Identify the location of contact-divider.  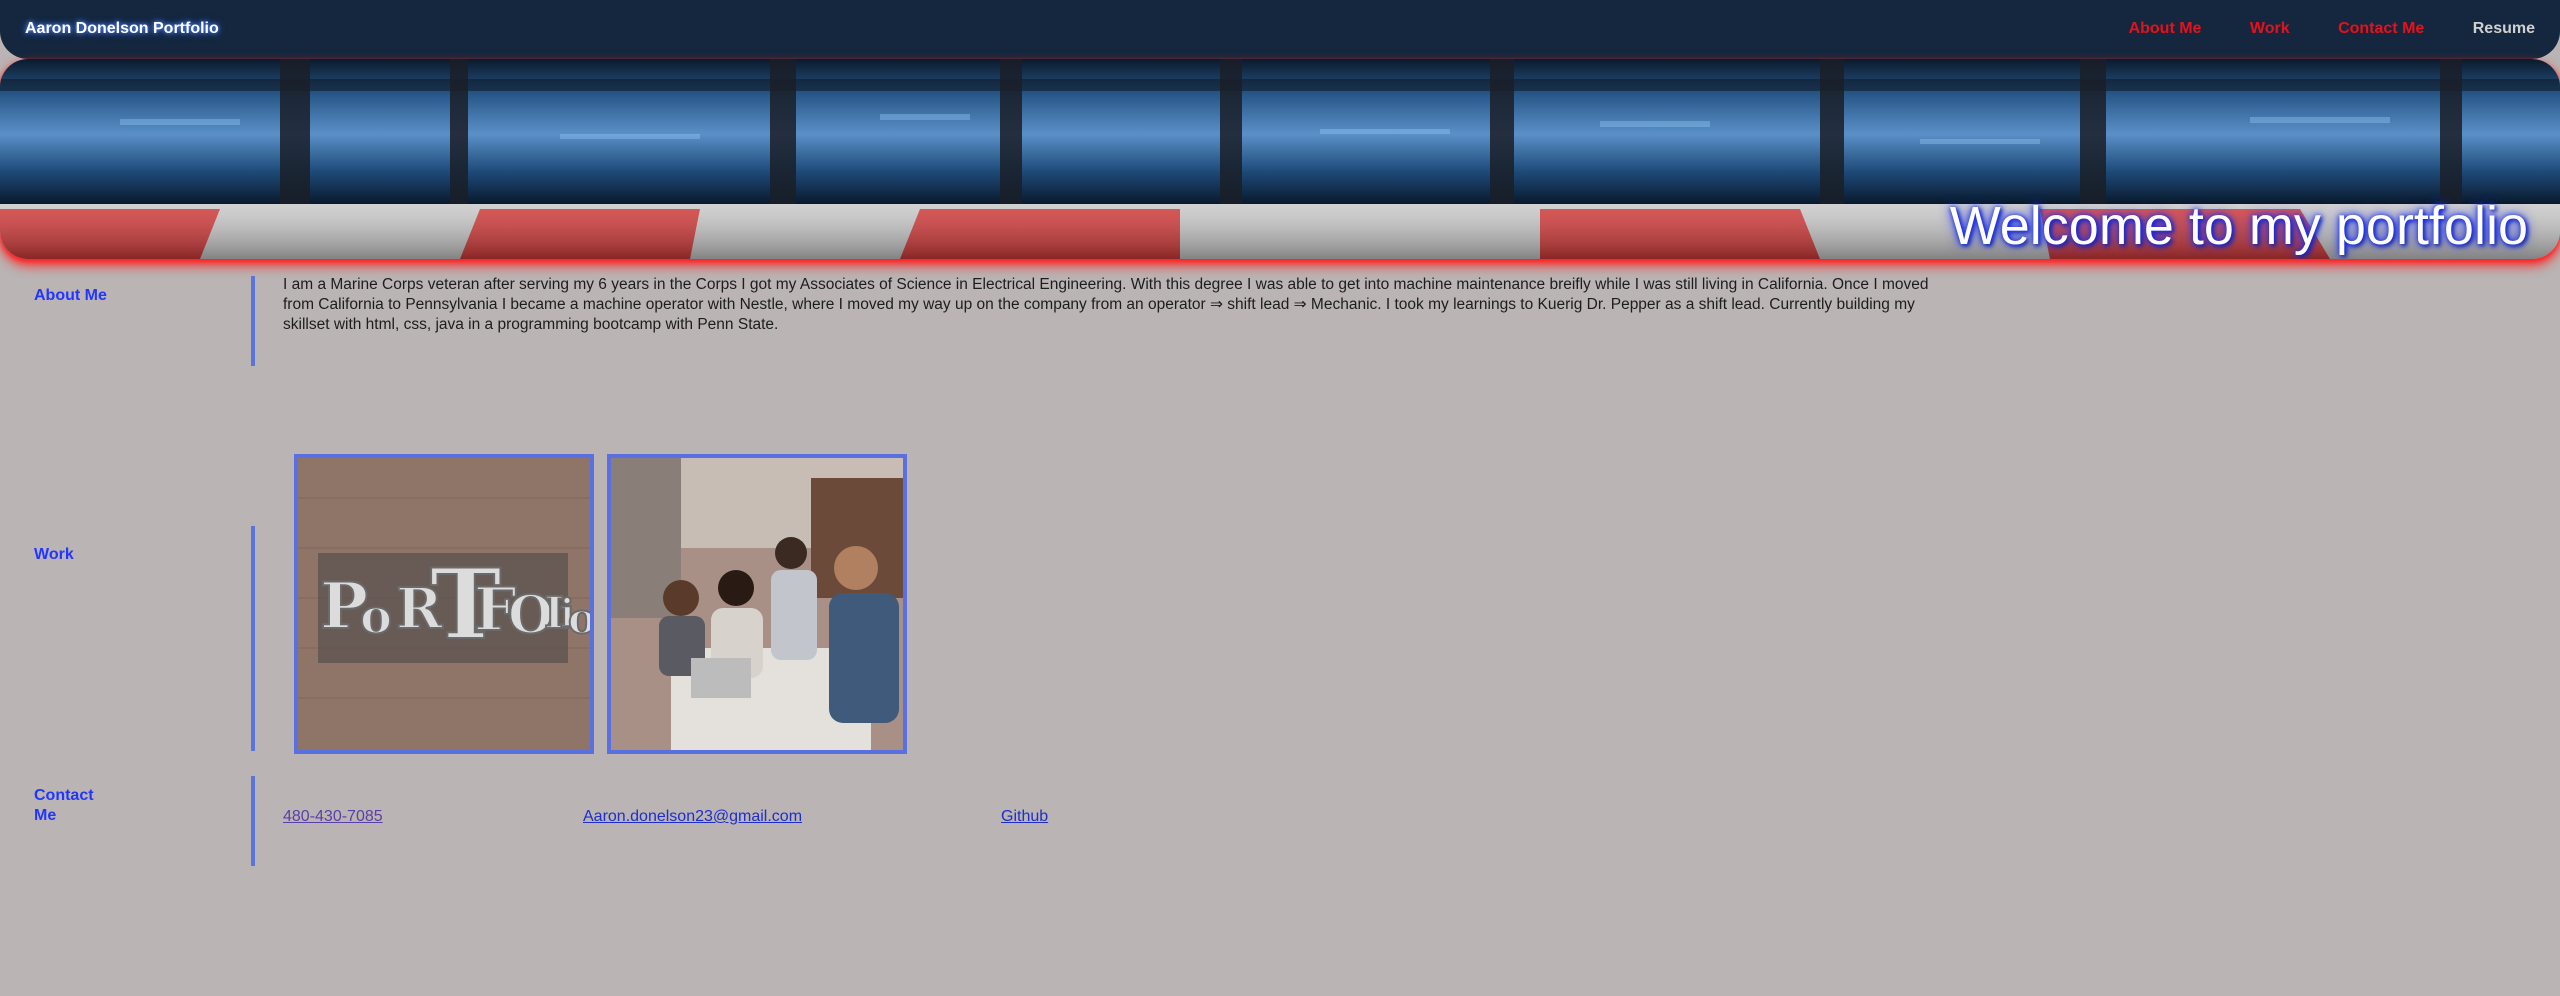
(253, 821).